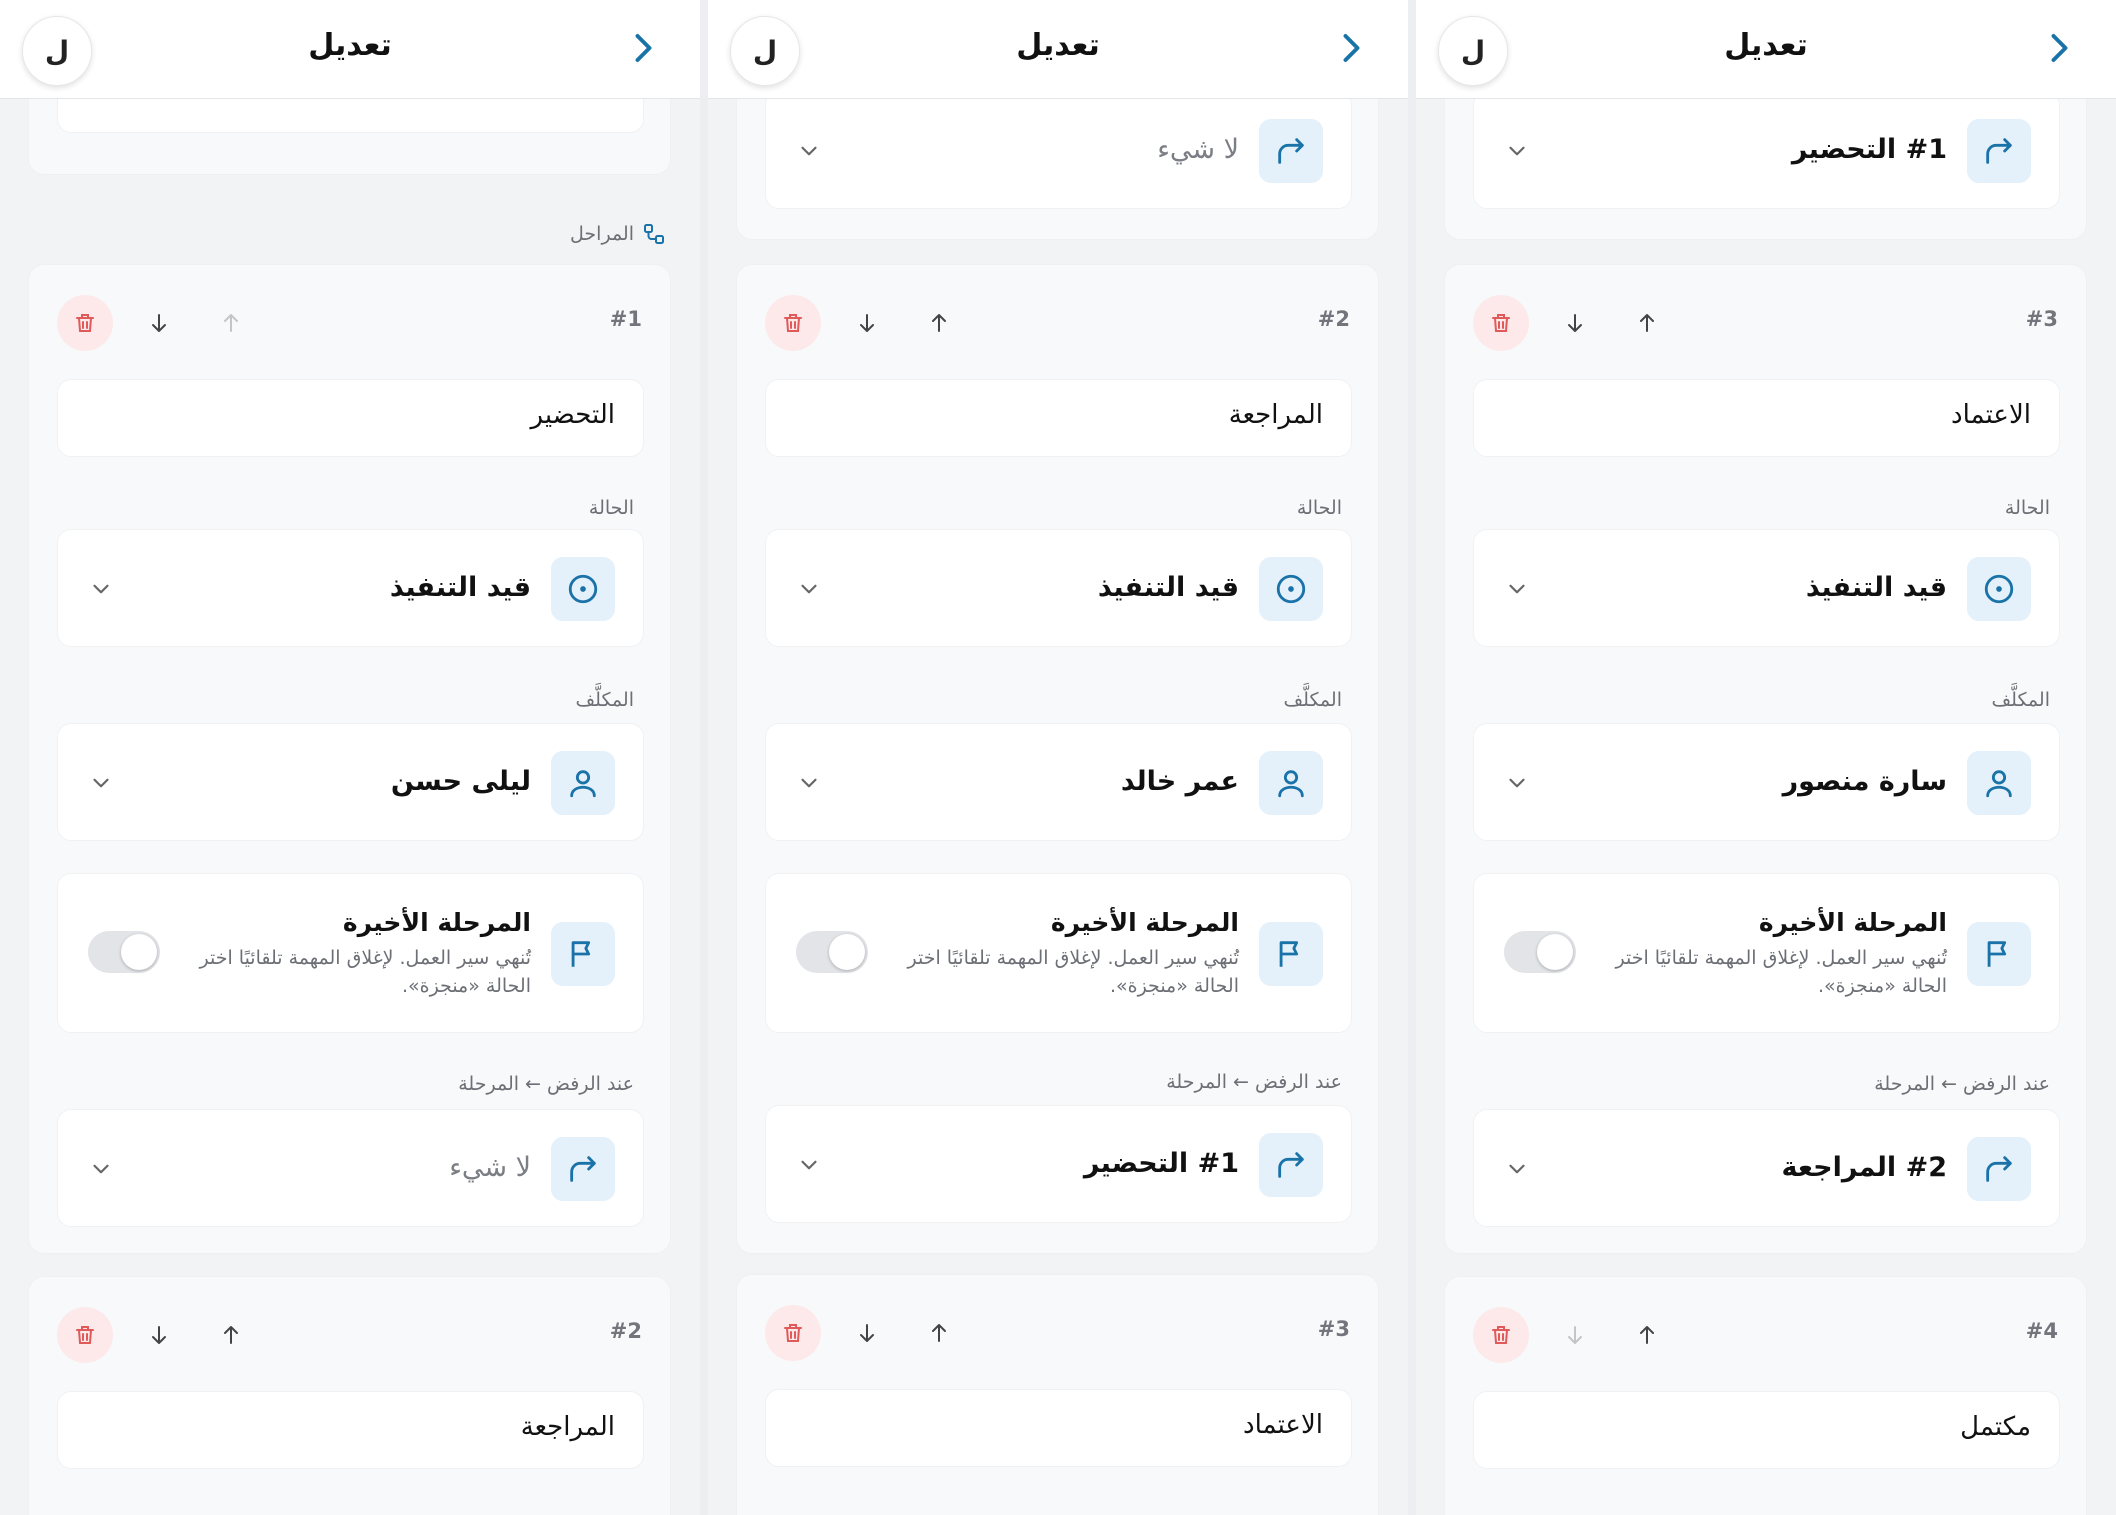 The width and height of the screenshot is (2116, 1515). I want to click on stage-name-input: التحضير, so click(350, 418).